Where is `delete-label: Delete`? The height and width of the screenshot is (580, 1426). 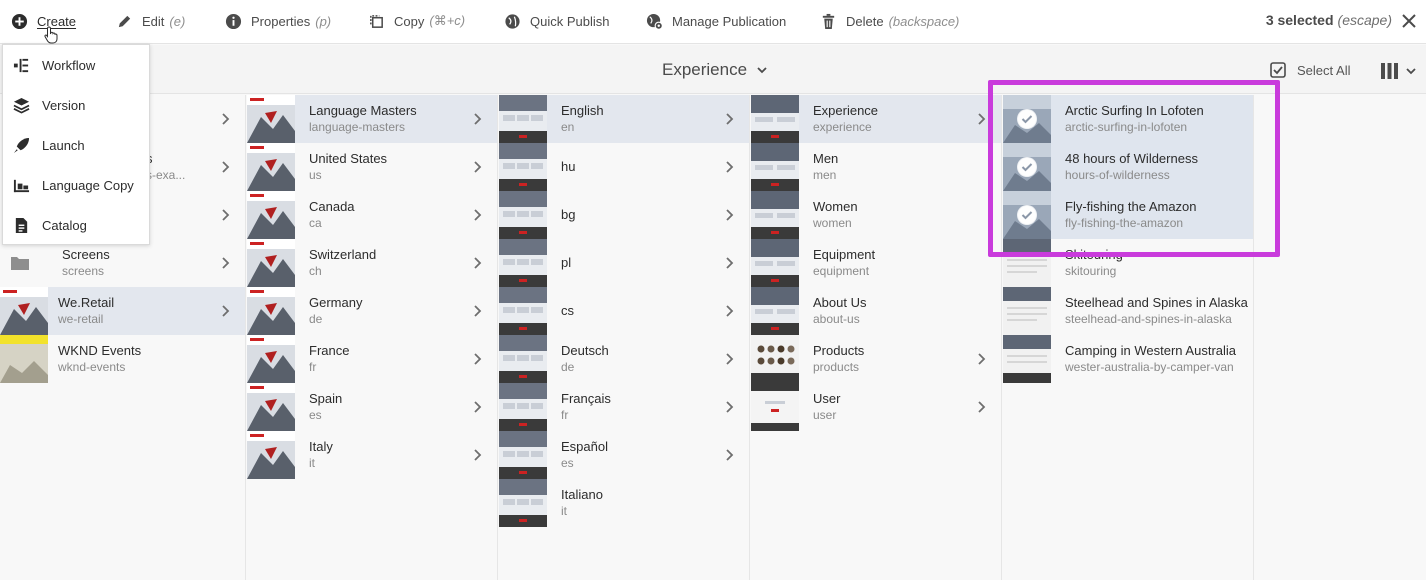
delete-label: Delete is located at coordinates (865, 21).